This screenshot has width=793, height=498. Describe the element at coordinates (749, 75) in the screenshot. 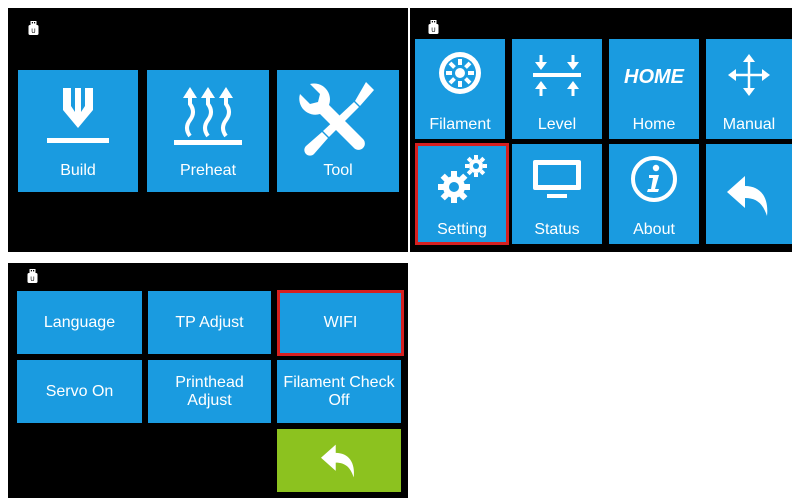

I see `move-arrows-icon` at that location.